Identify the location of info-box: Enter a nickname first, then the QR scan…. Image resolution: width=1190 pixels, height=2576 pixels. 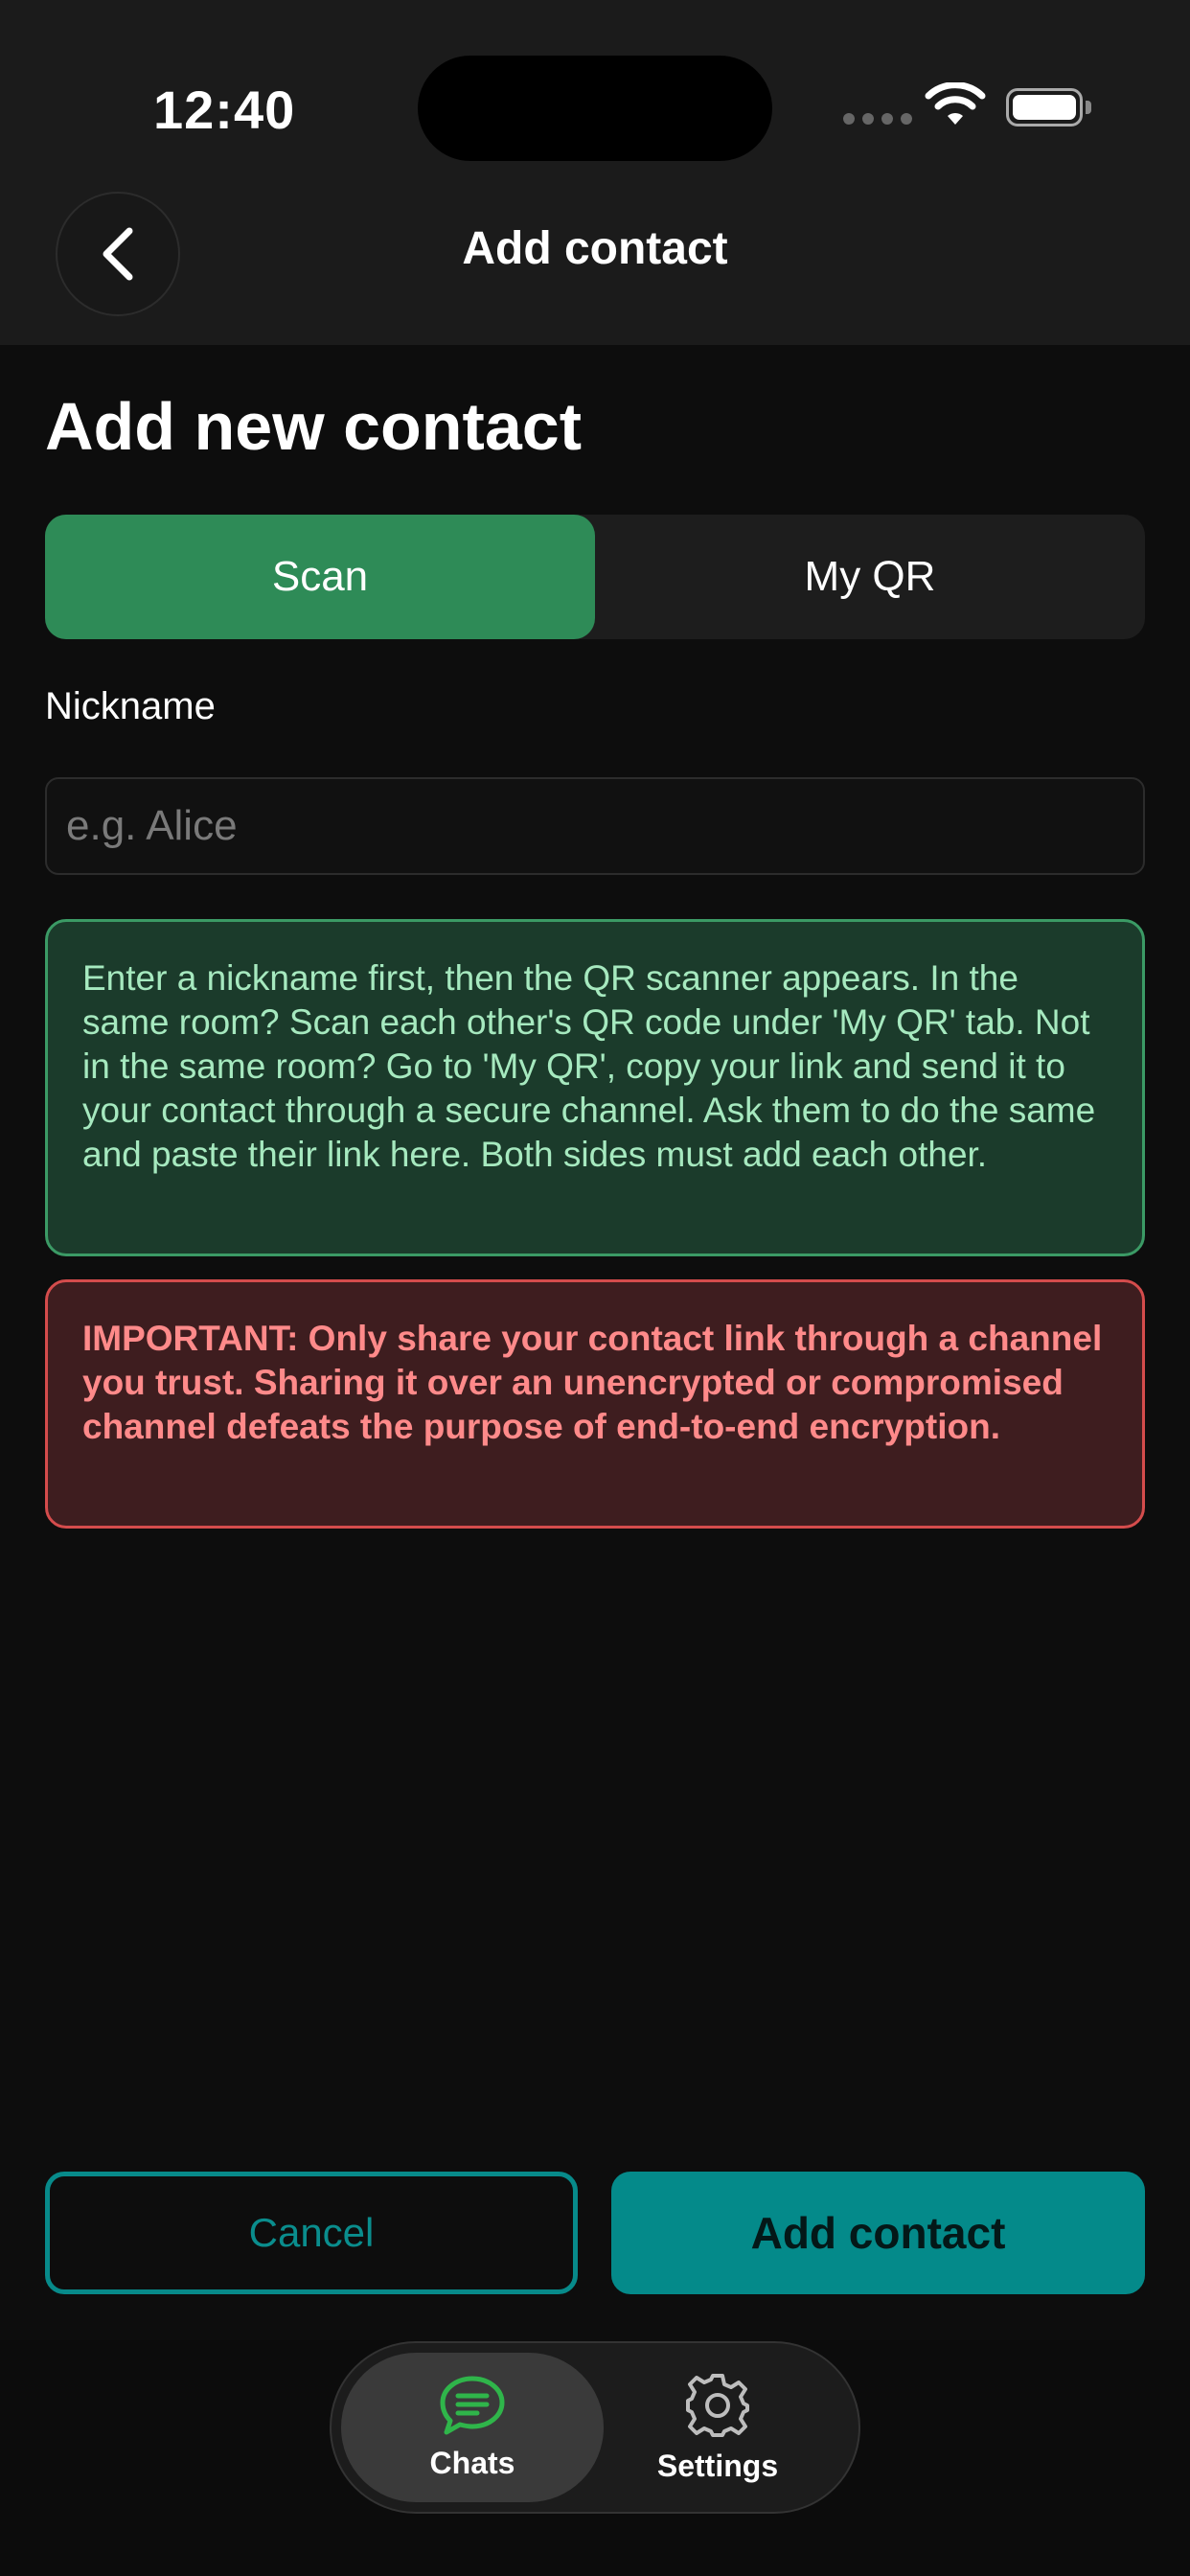
(595, 1087).